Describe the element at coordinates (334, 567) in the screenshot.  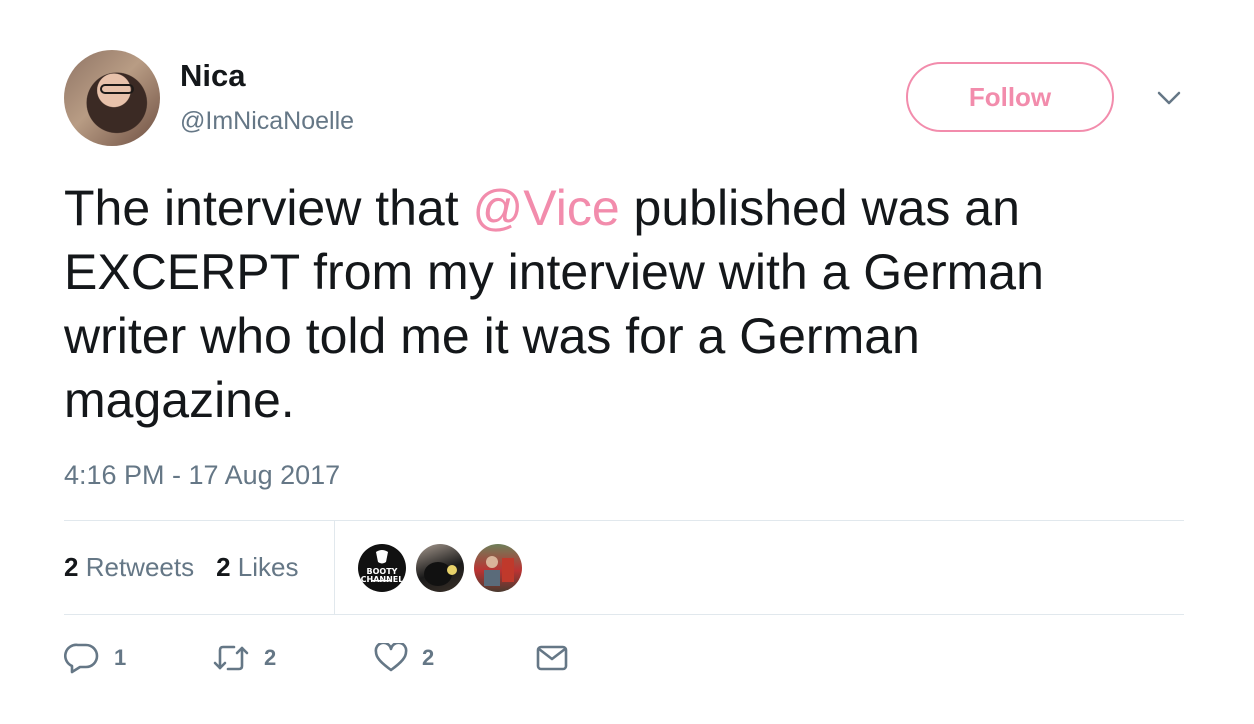
I see `stats-separator` at that location.